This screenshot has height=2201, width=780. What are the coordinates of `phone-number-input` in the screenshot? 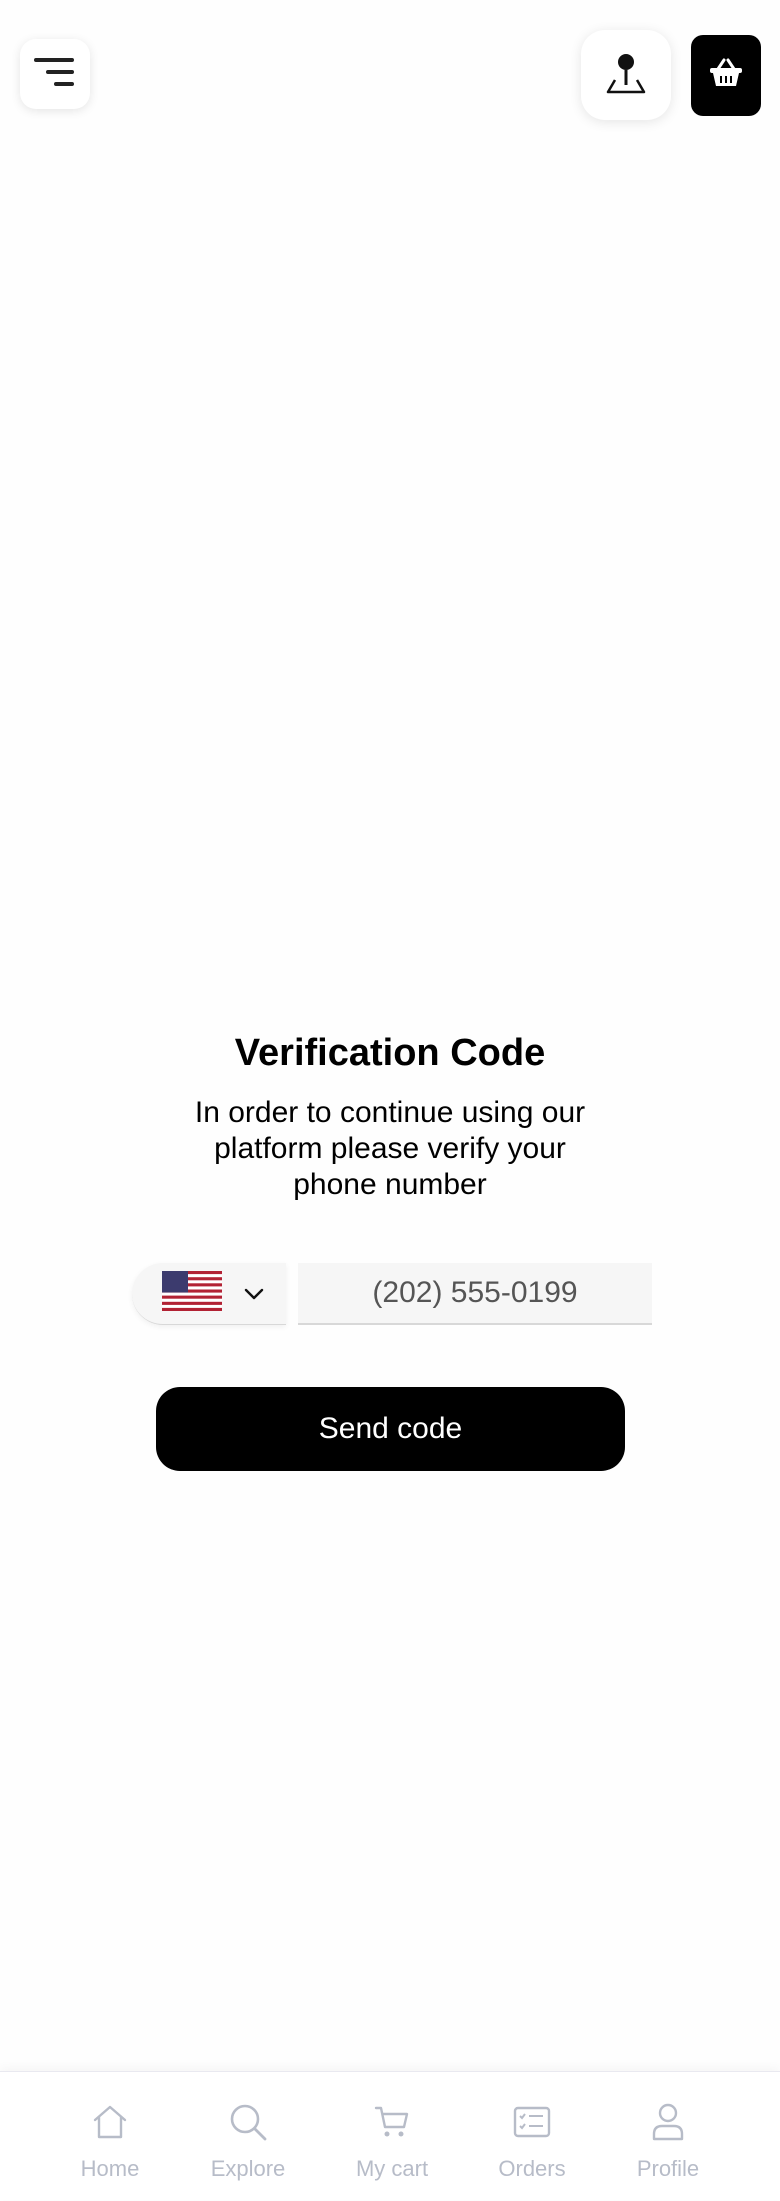 It's located at (475, 1294).